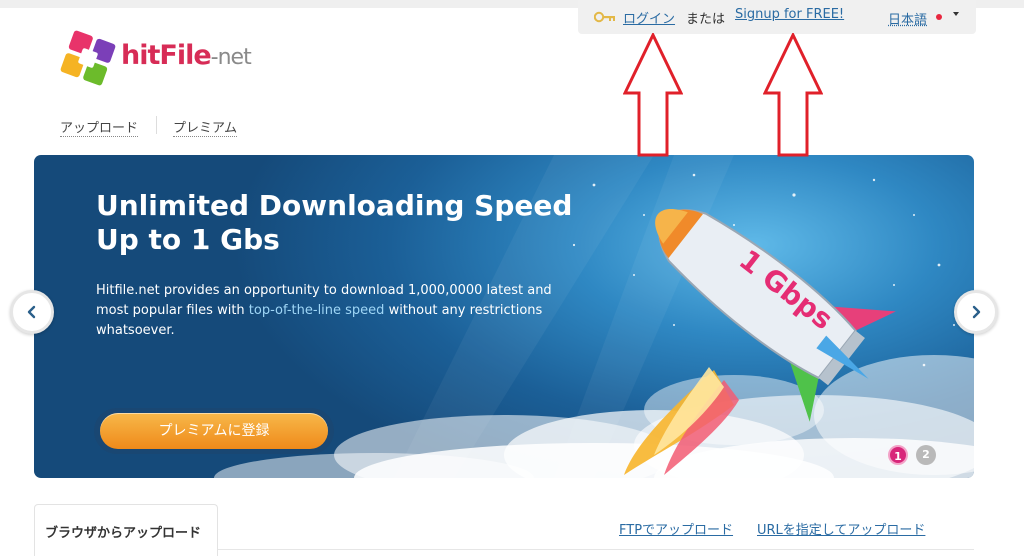 This screenshot has height=556, width=1024. Describe the element at coordinates (334, 205) in the screenshot. I see `banner-title-line1: Unlimited Downloading Speed` at that location.